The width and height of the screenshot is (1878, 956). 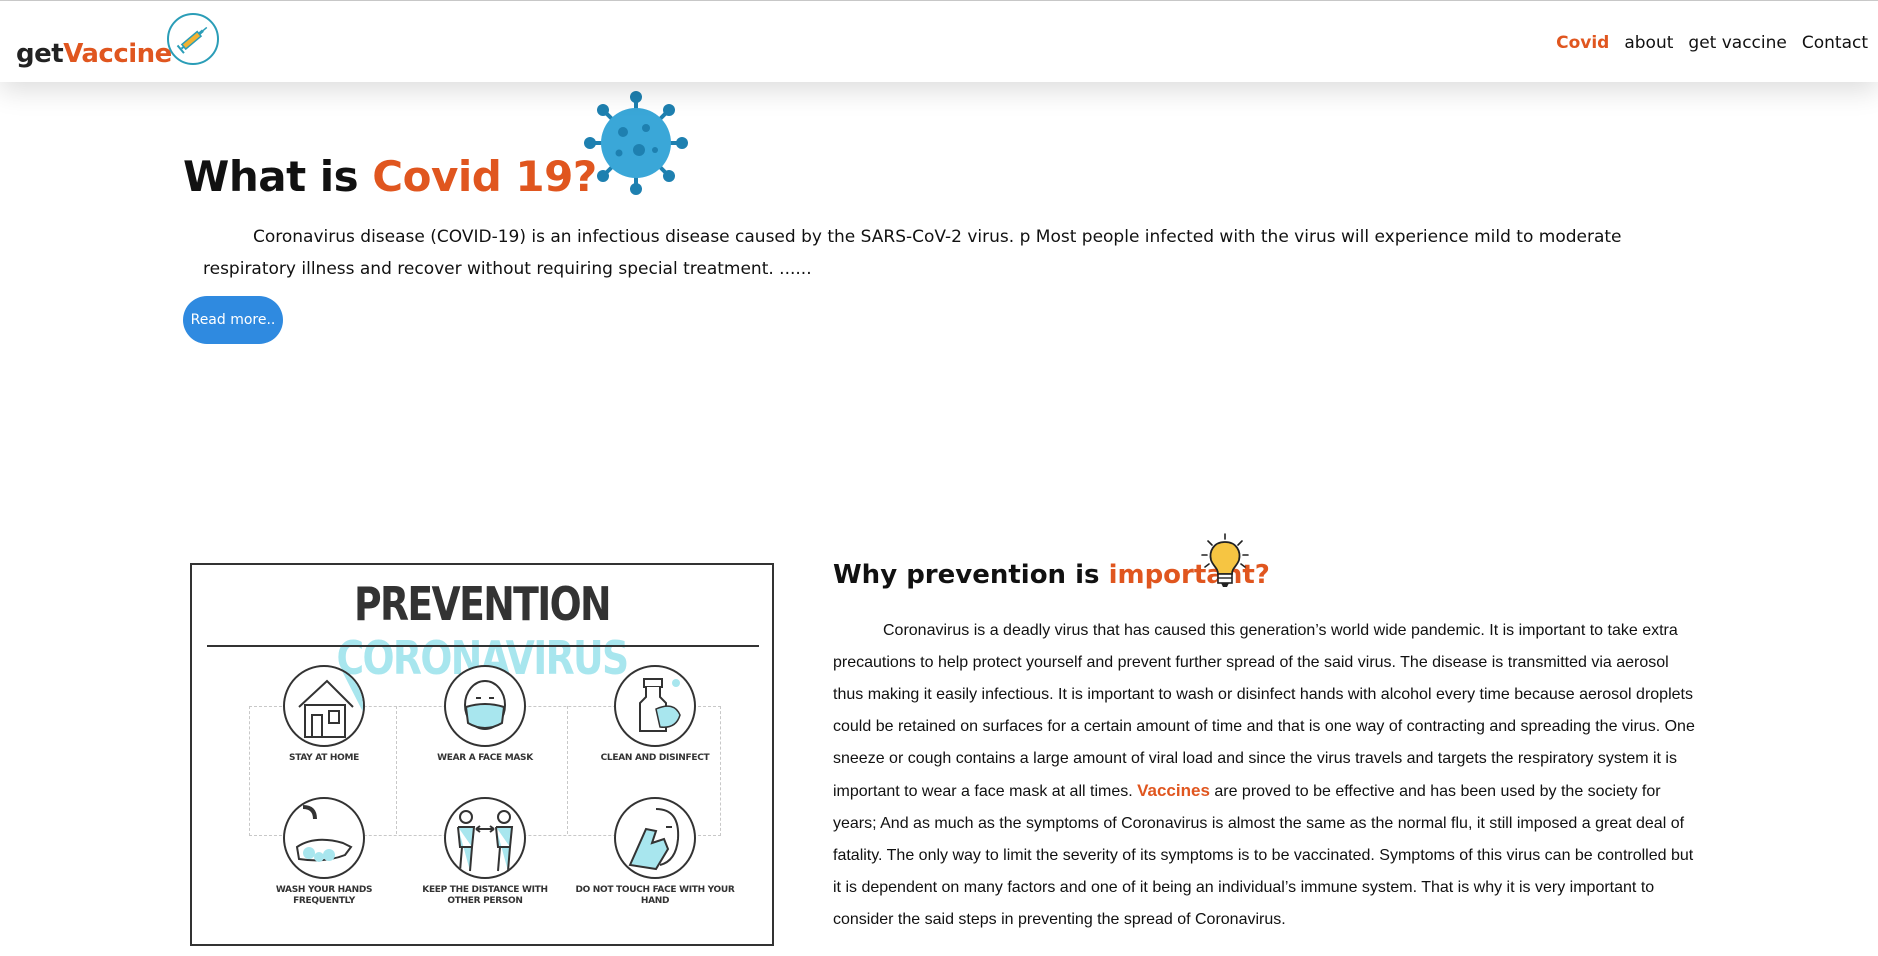 I want to click on poster-divider, so click(x=483, y=646).